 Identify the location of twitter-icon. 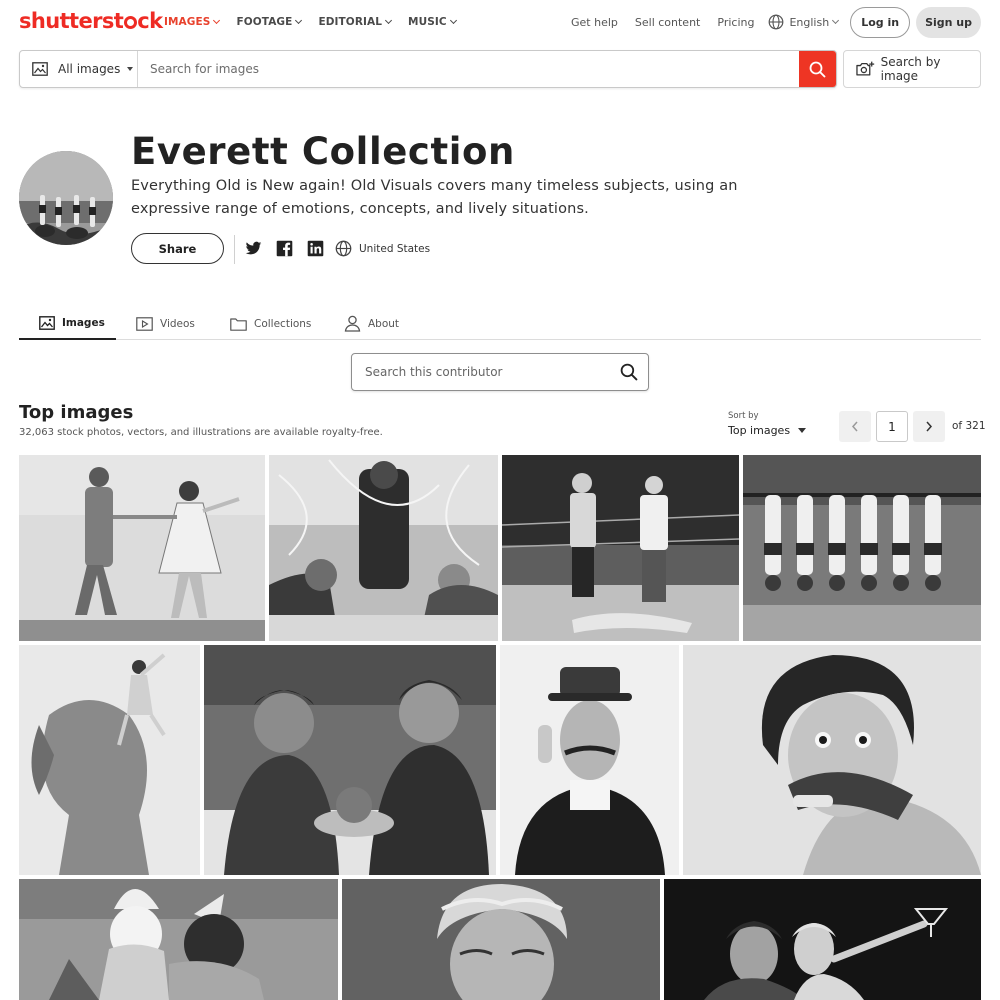
(253, 248).